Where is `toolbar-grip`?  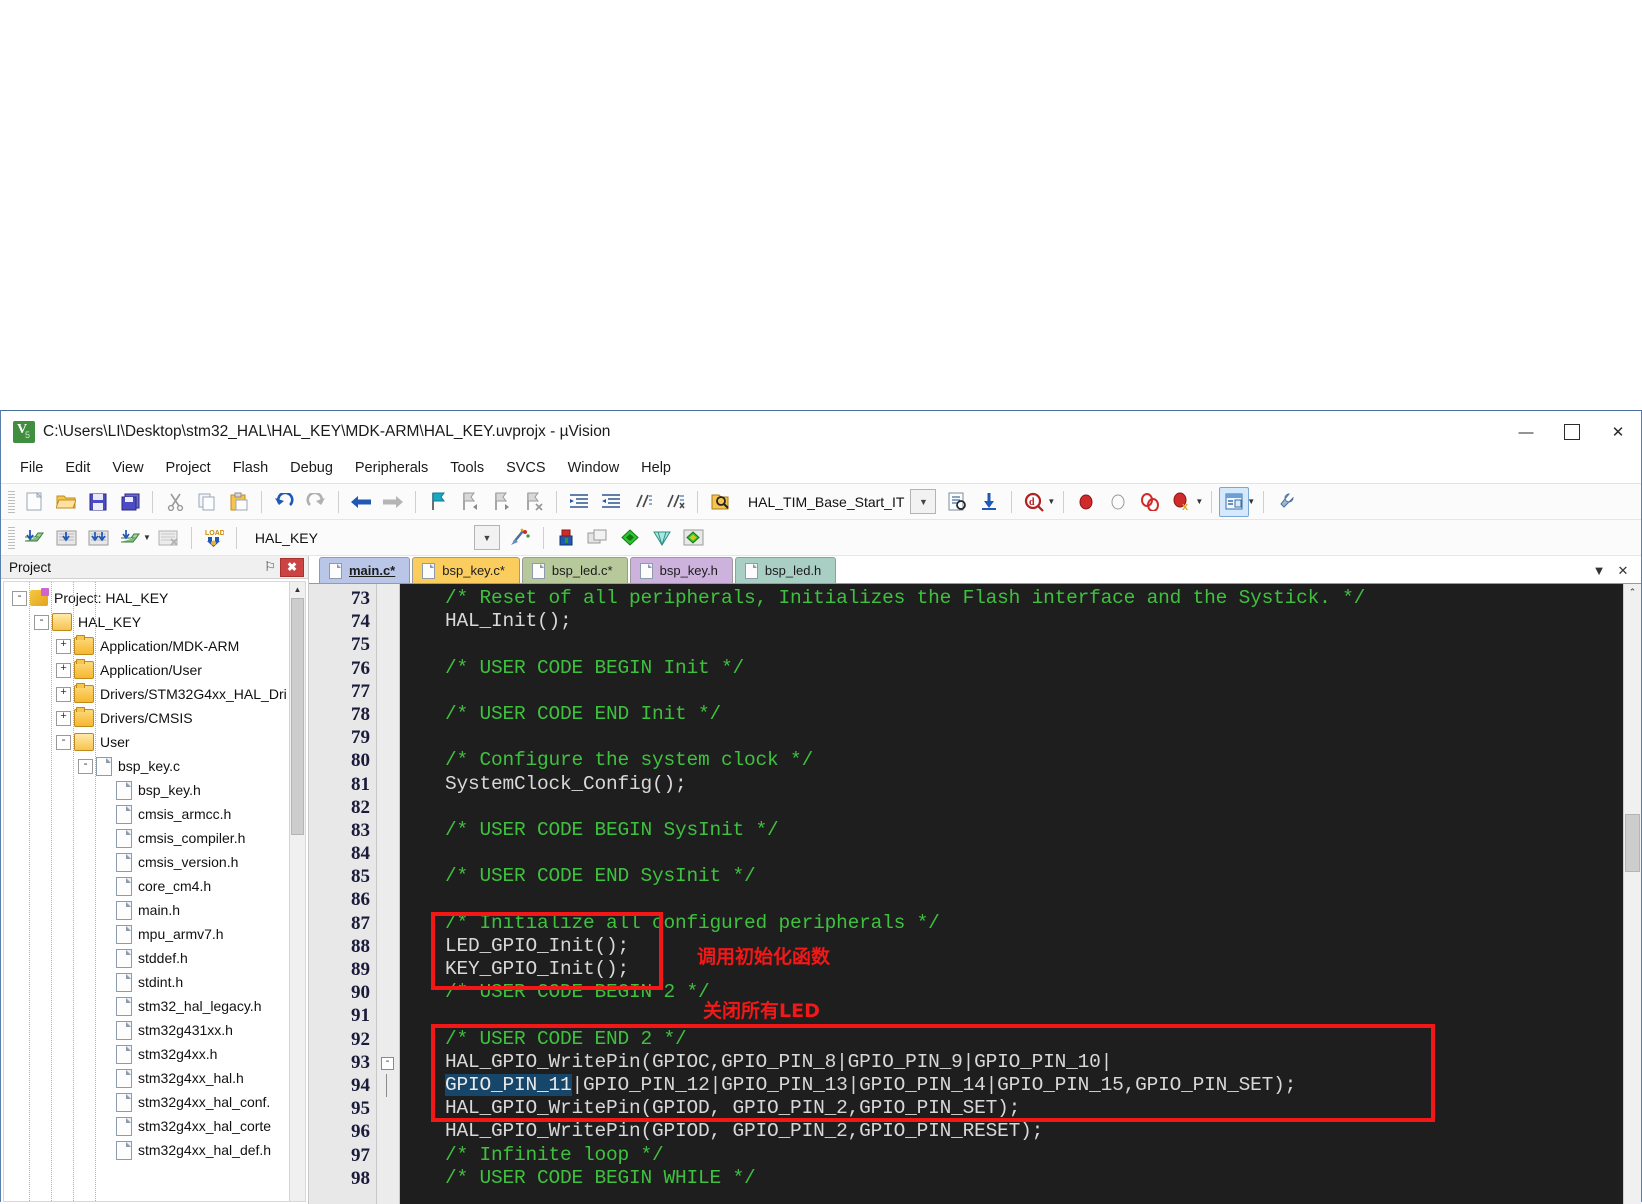
toolbar-grip is located at coordinates (11, 501).